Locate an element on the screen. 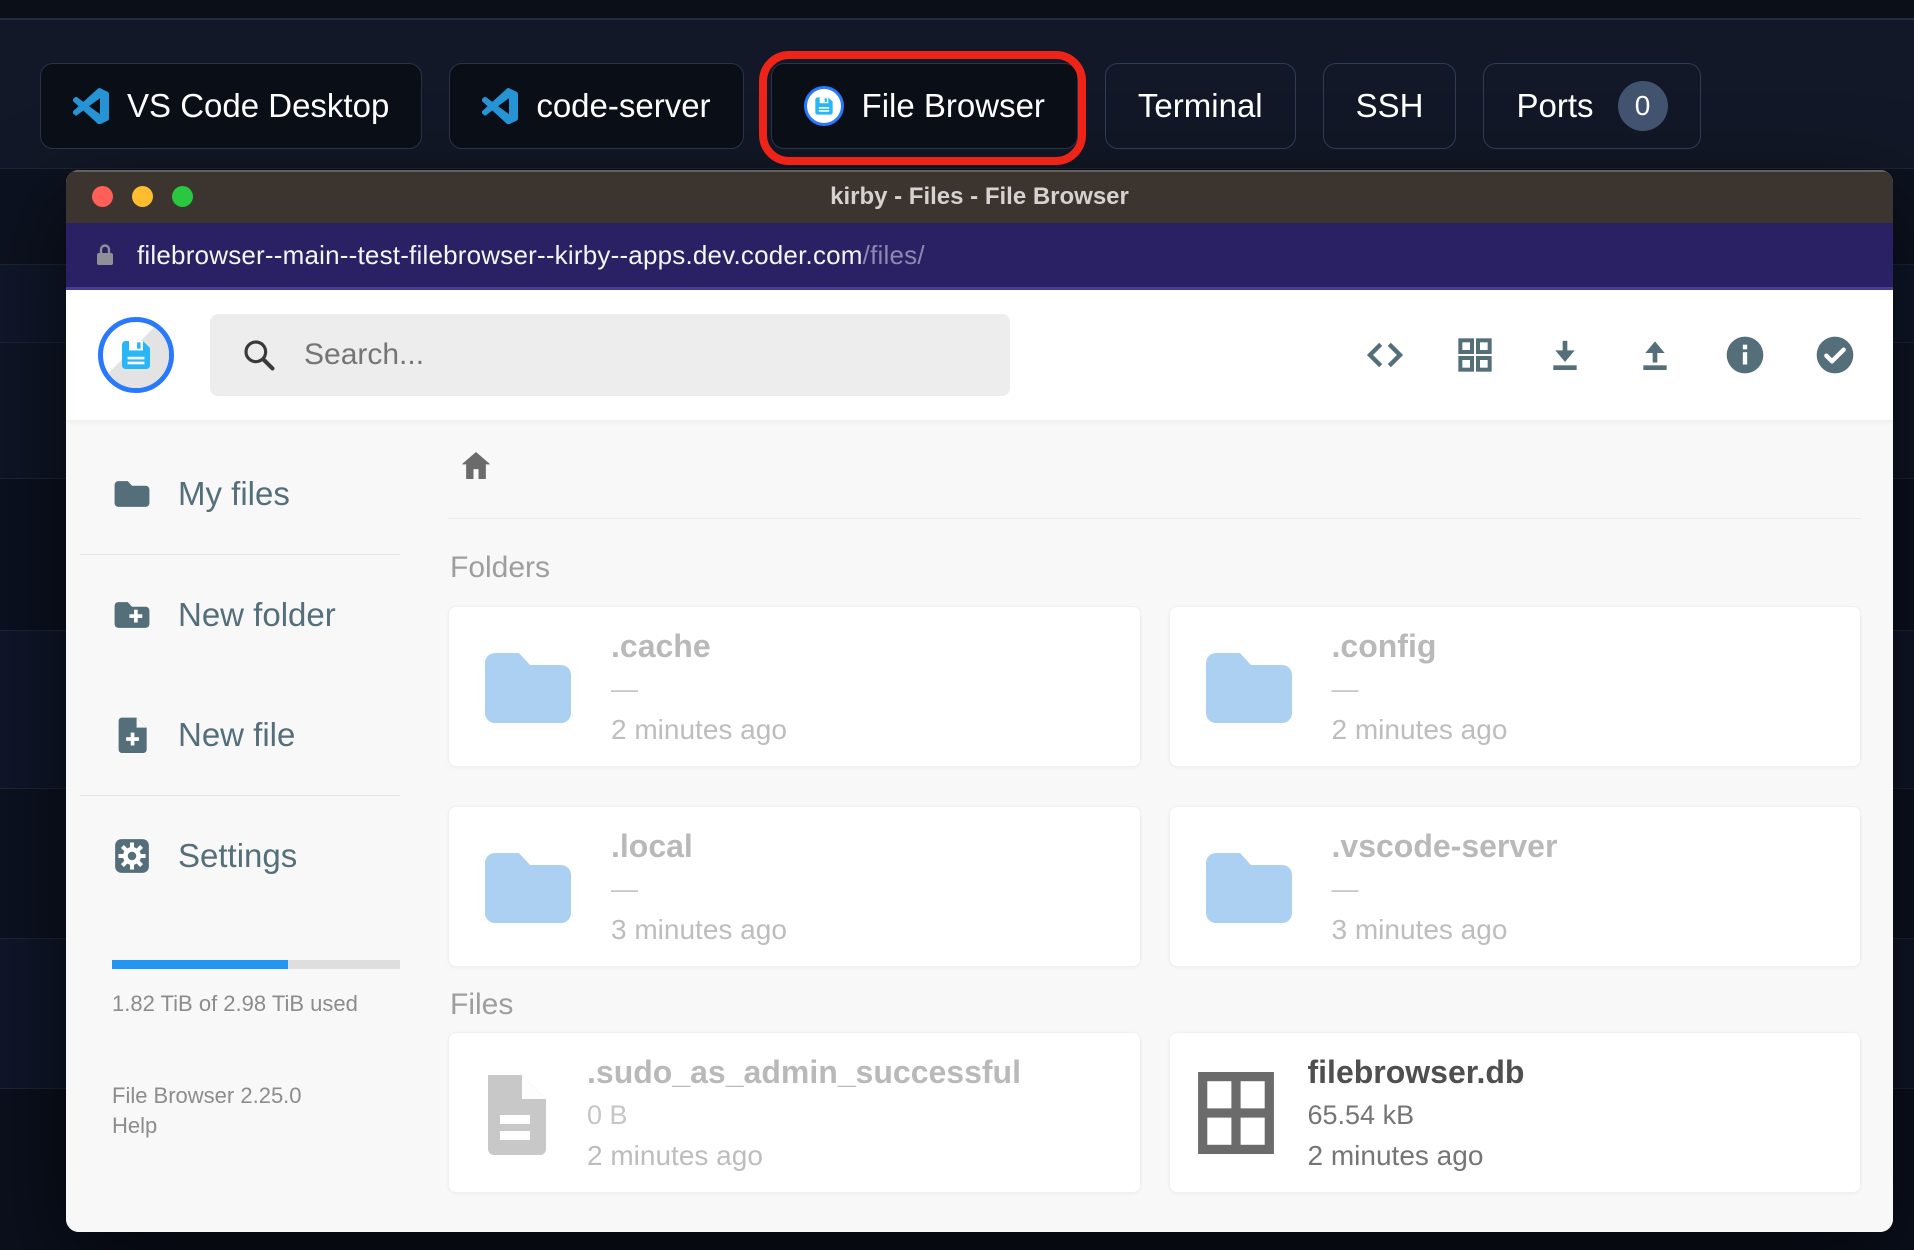 This screenshot has height=1250, width=1914. terminal-label: Terminal is located at coordinates (1200, 105).